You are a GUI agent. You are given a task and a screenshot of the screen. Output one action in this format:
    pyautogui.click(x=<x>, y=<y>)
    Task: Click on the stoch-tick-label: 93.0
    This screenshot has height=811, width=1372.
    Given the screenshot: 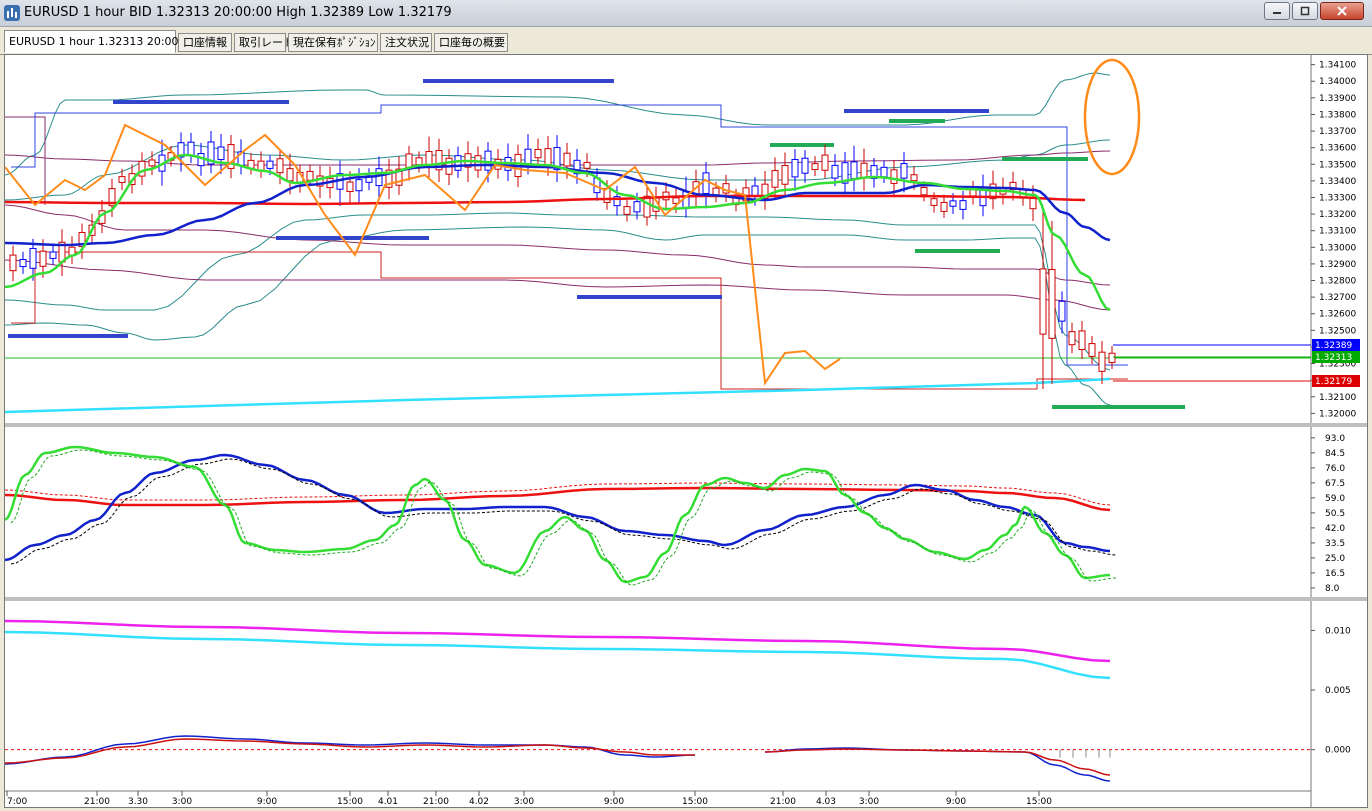 What is the action you would take?
    pyautogui.click(x=1335, y=439)
    